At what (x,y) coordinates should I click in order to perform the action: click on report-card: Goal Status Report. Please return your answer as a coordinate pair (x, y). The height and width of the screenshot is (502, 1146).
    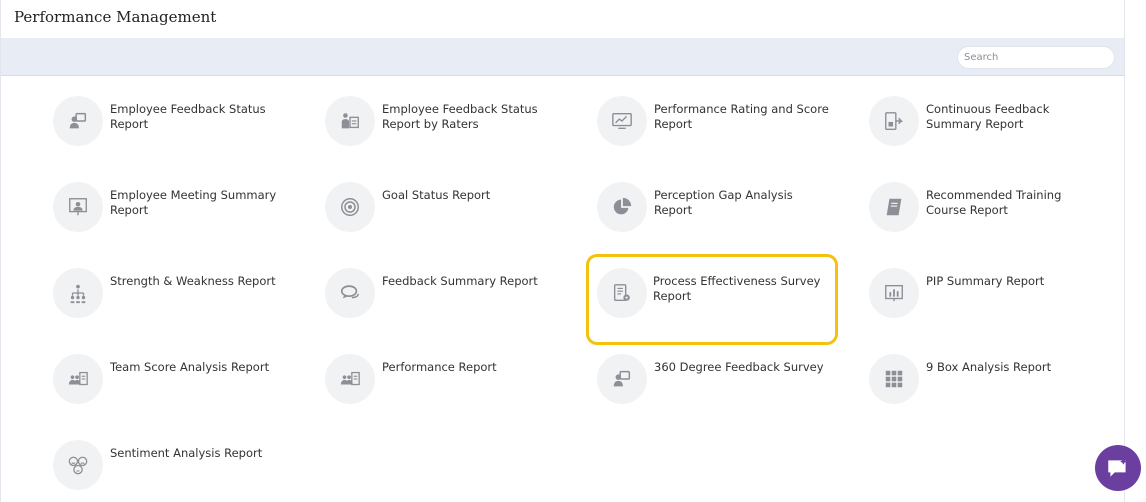
    Looking at the image, I should click on (445, 202).